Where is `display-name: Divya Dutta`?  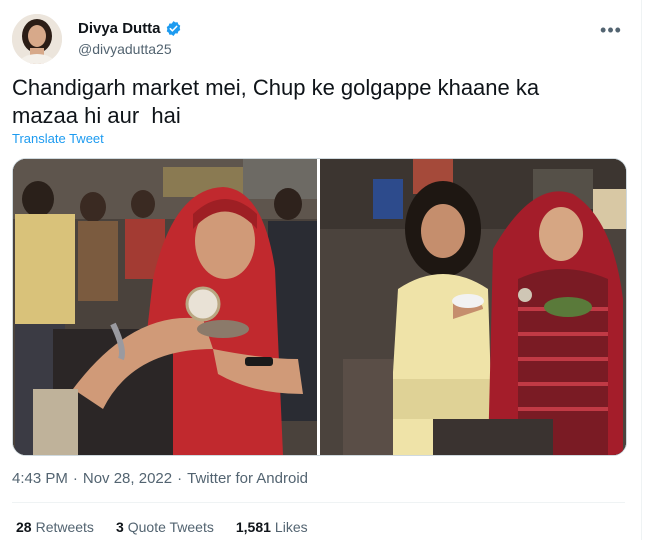 display-name: Divya Dutta is located at coordinates (119, 28).